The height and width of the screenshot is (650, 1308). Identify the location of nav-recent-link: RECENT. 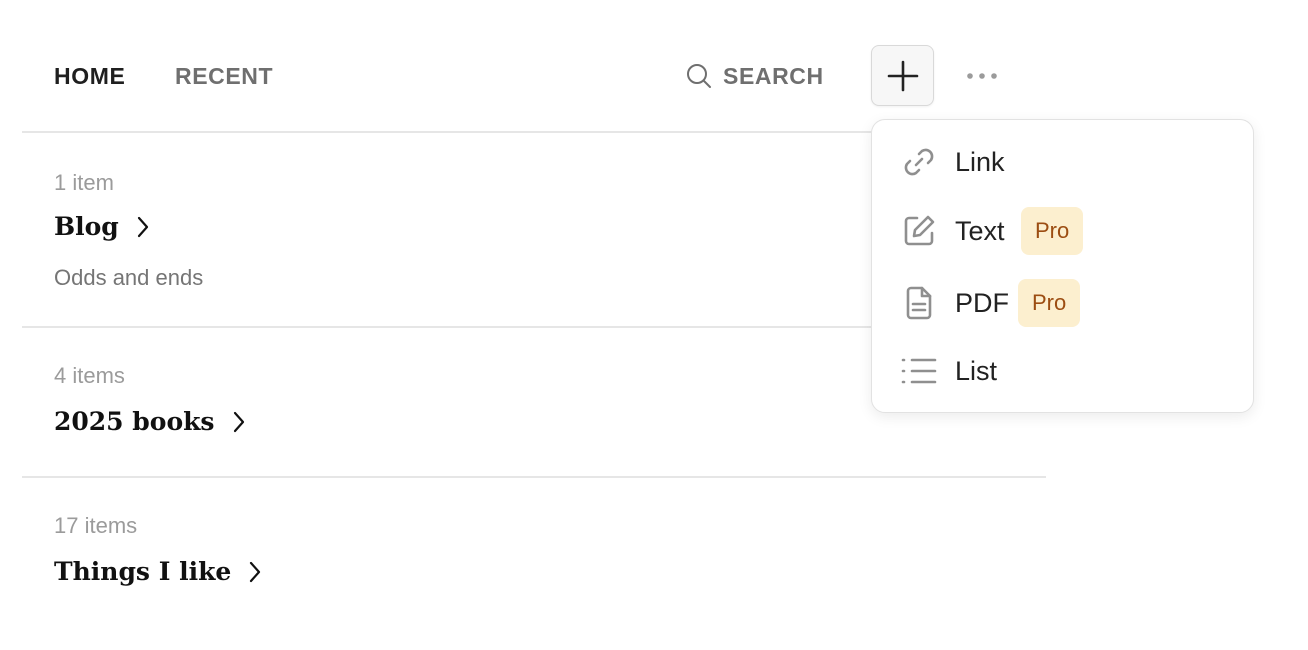
(224, 76).